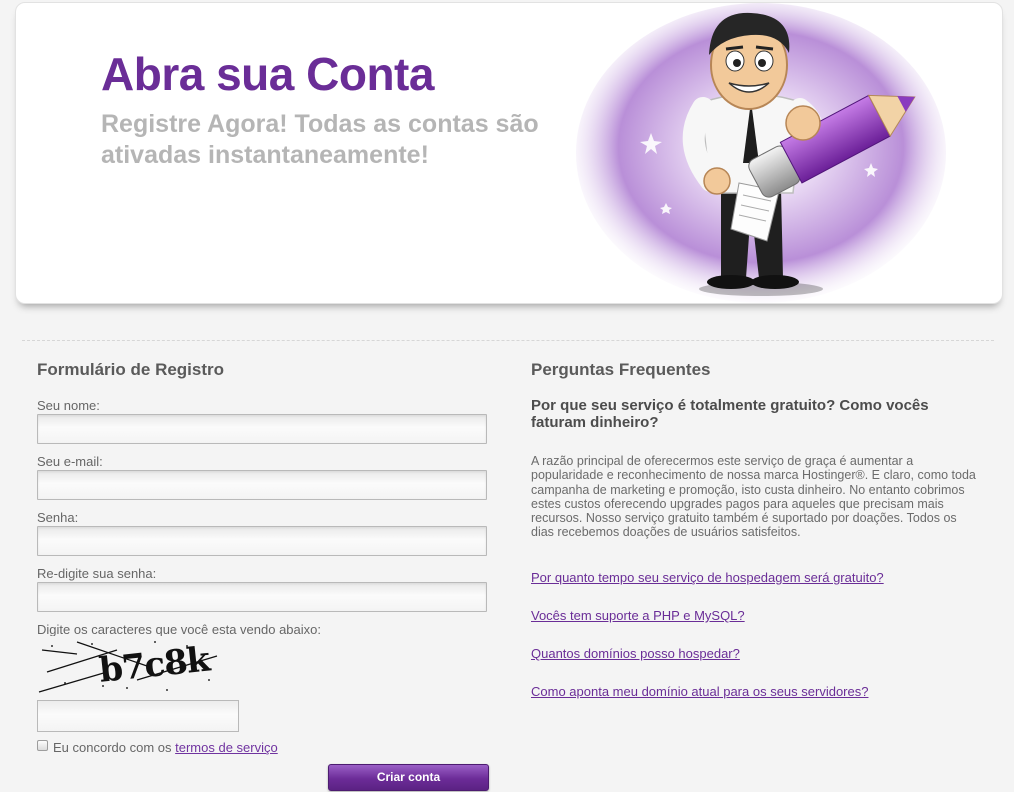 This screenshot has width=1014, height=792. What do you see at coordinates (262, 429) in the screenshot?
I see `name-input` at bounding box center [262, 429].